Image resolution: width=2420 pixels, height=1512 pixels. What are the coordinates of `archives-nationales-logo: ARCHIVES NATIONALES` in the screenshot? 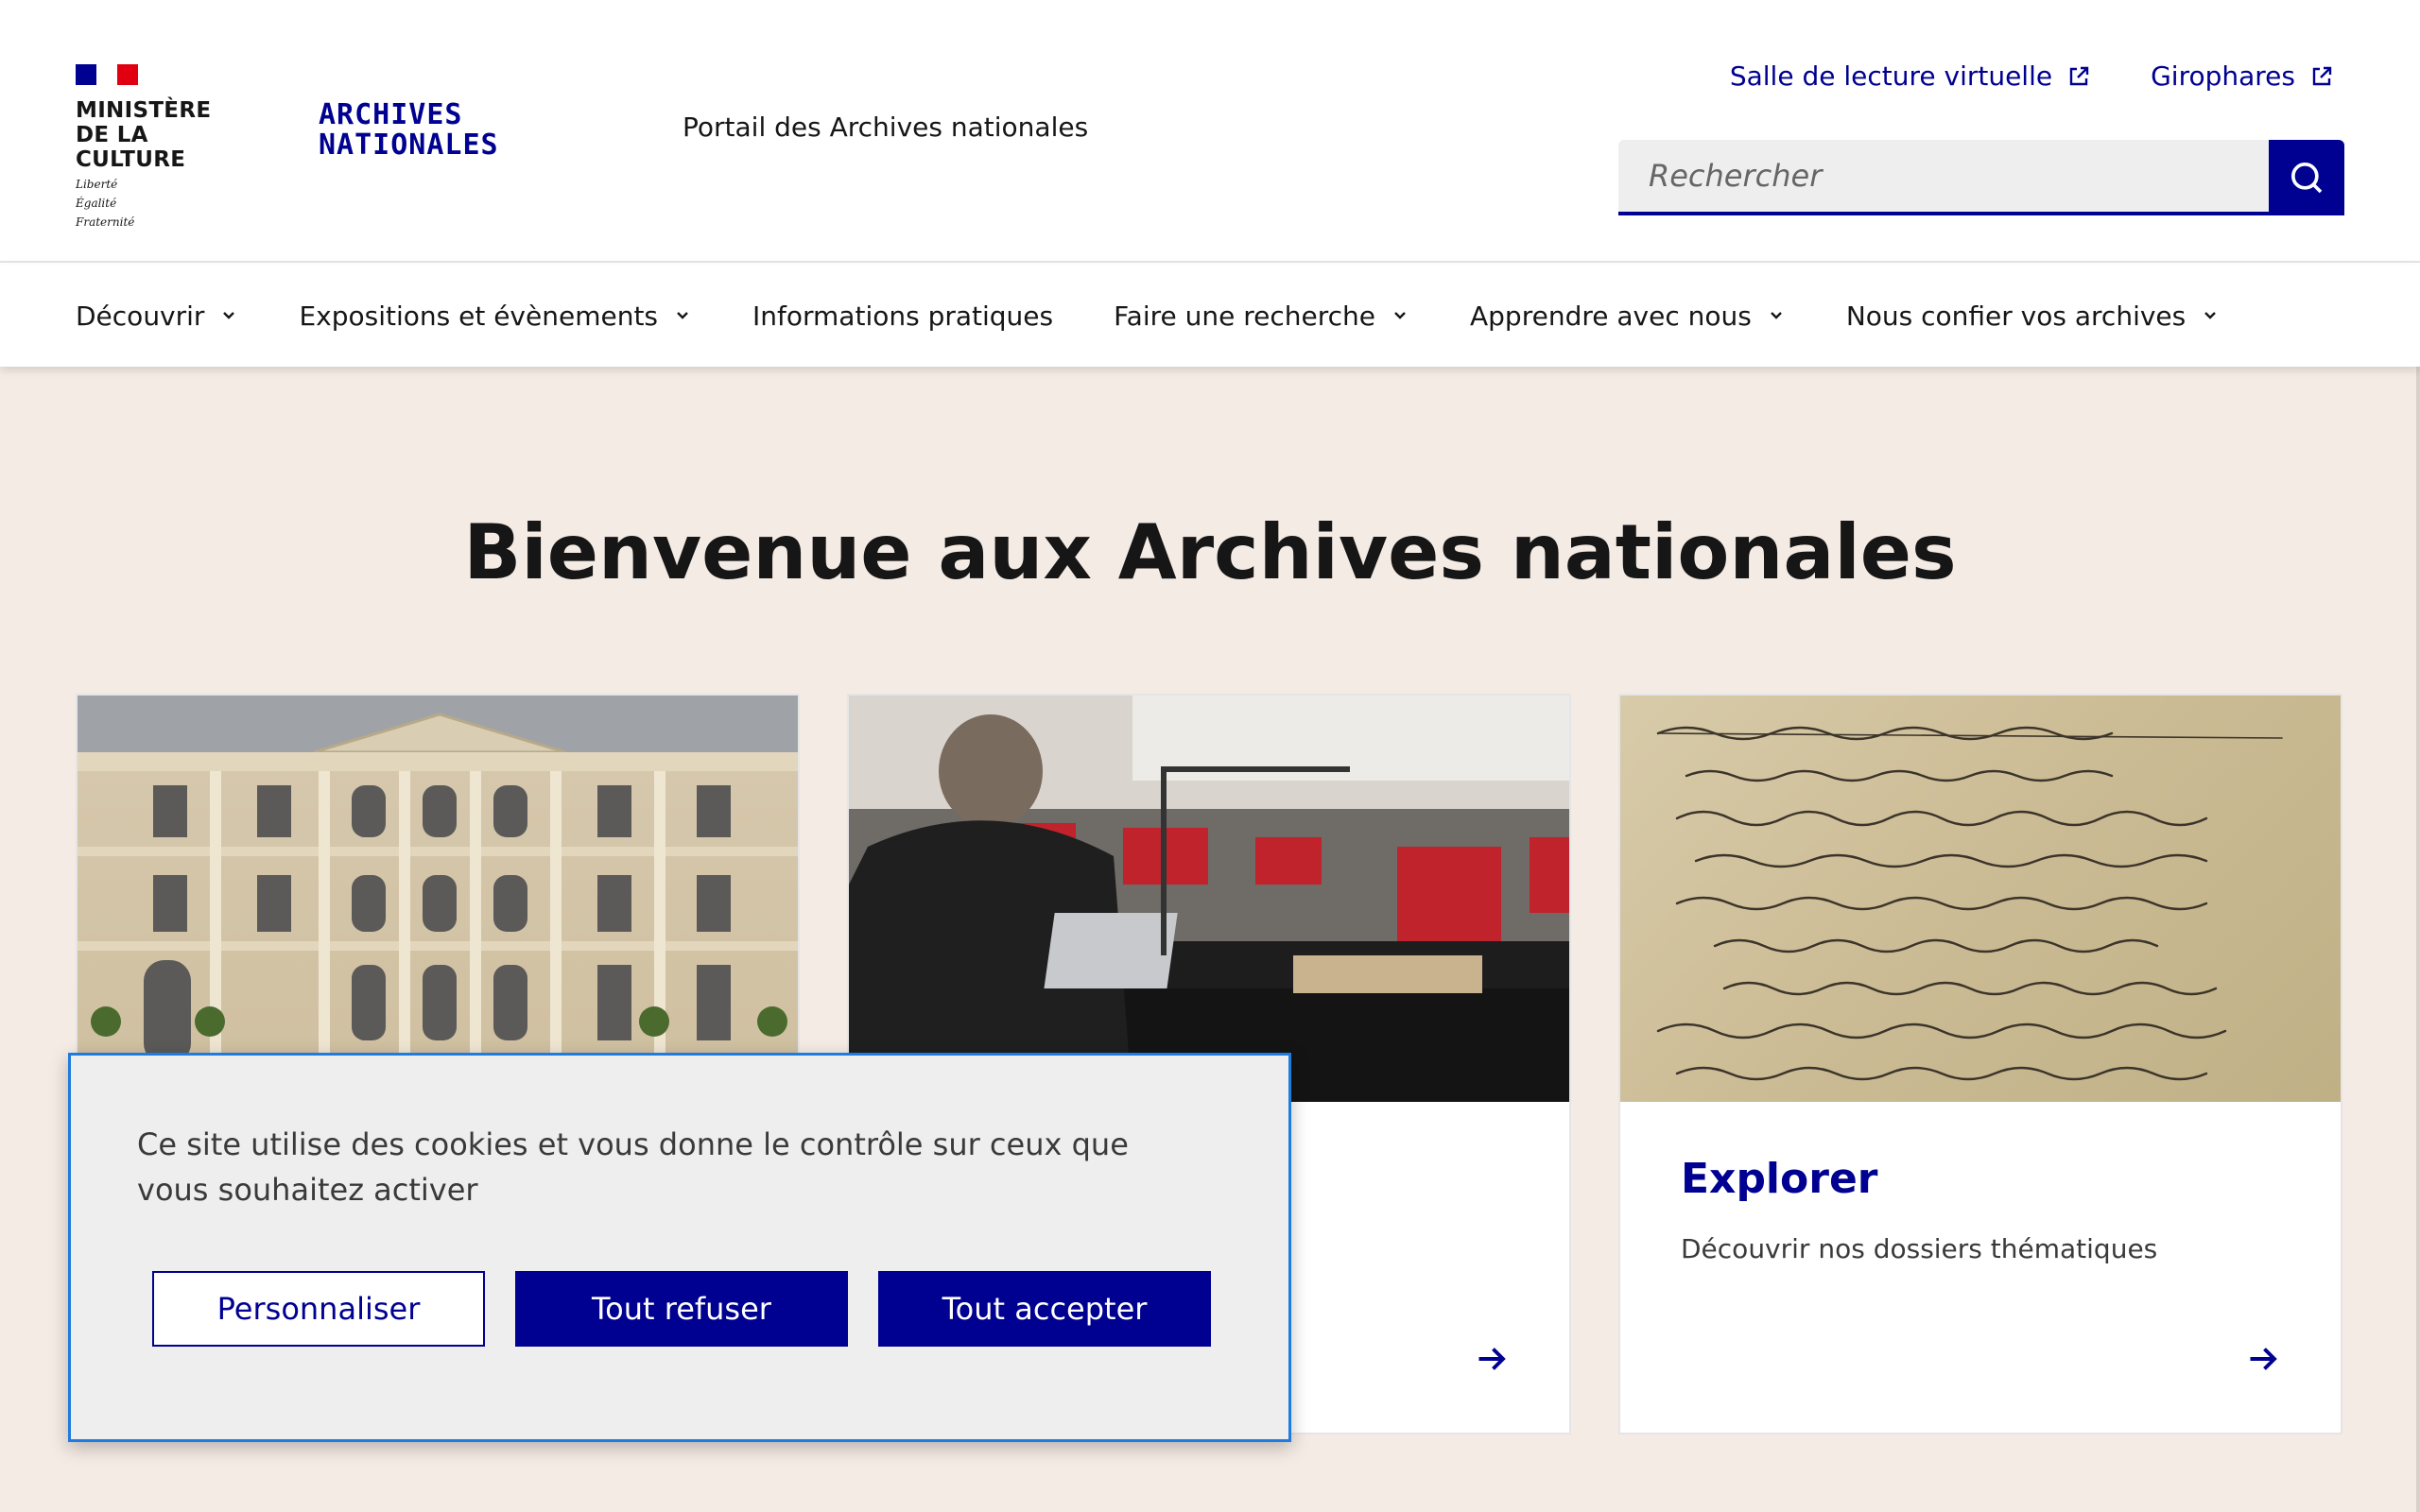 It's located at (470, 131).